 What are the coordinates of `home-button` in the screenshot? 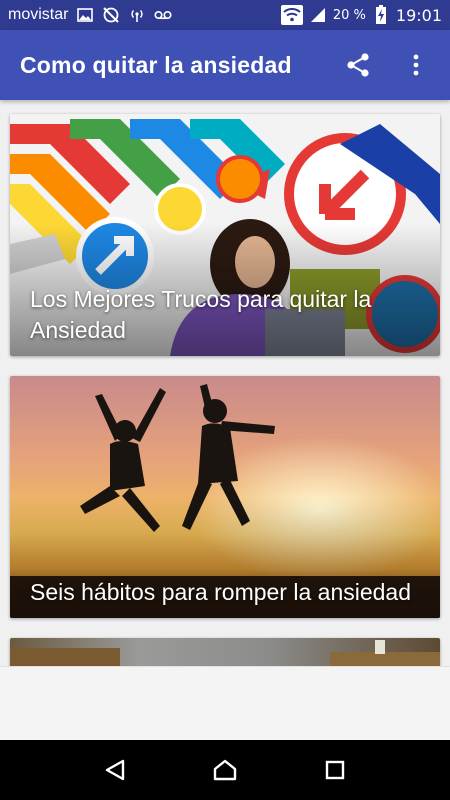 It's located at (225, 770).